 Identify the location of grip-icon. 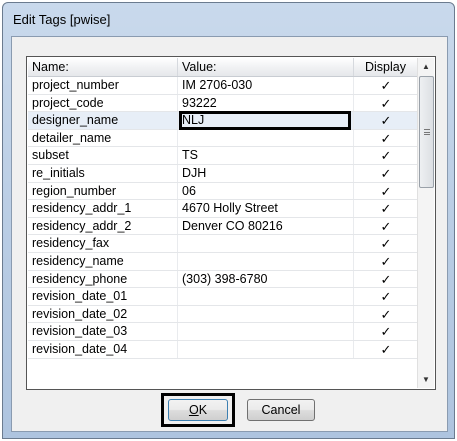
(427, 132).